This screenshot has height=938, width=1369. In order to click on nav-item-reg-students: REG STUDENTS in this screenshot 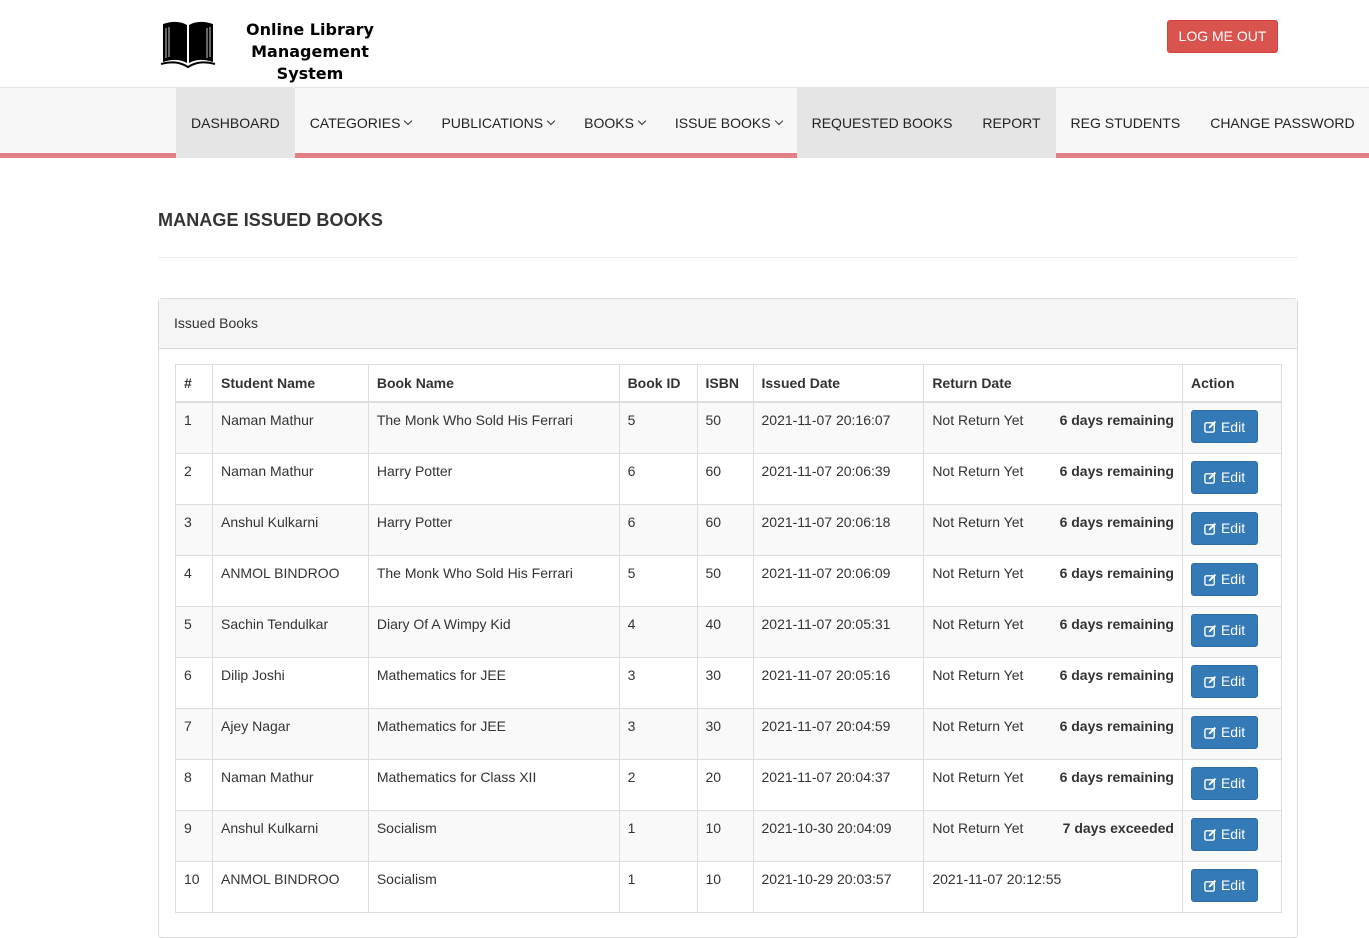, I will do `click(1126, 123)`.